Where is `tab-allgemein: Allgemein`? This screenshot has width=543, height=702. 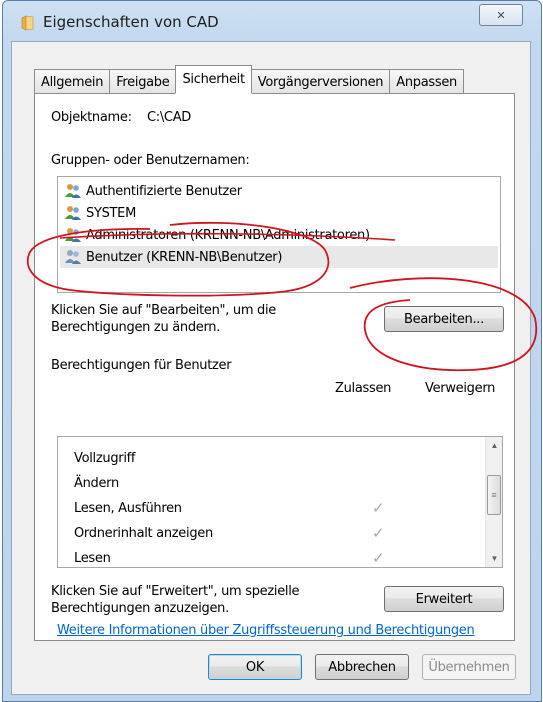
tab-allgemein: Allgemein is located at coordinates (72, 81).